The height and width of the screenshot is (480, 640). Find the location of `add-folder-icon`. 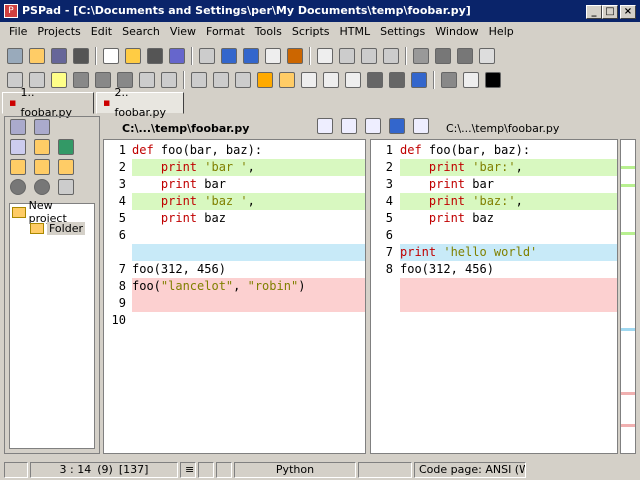

add-folder-icon is located at coordinates (18, 167).